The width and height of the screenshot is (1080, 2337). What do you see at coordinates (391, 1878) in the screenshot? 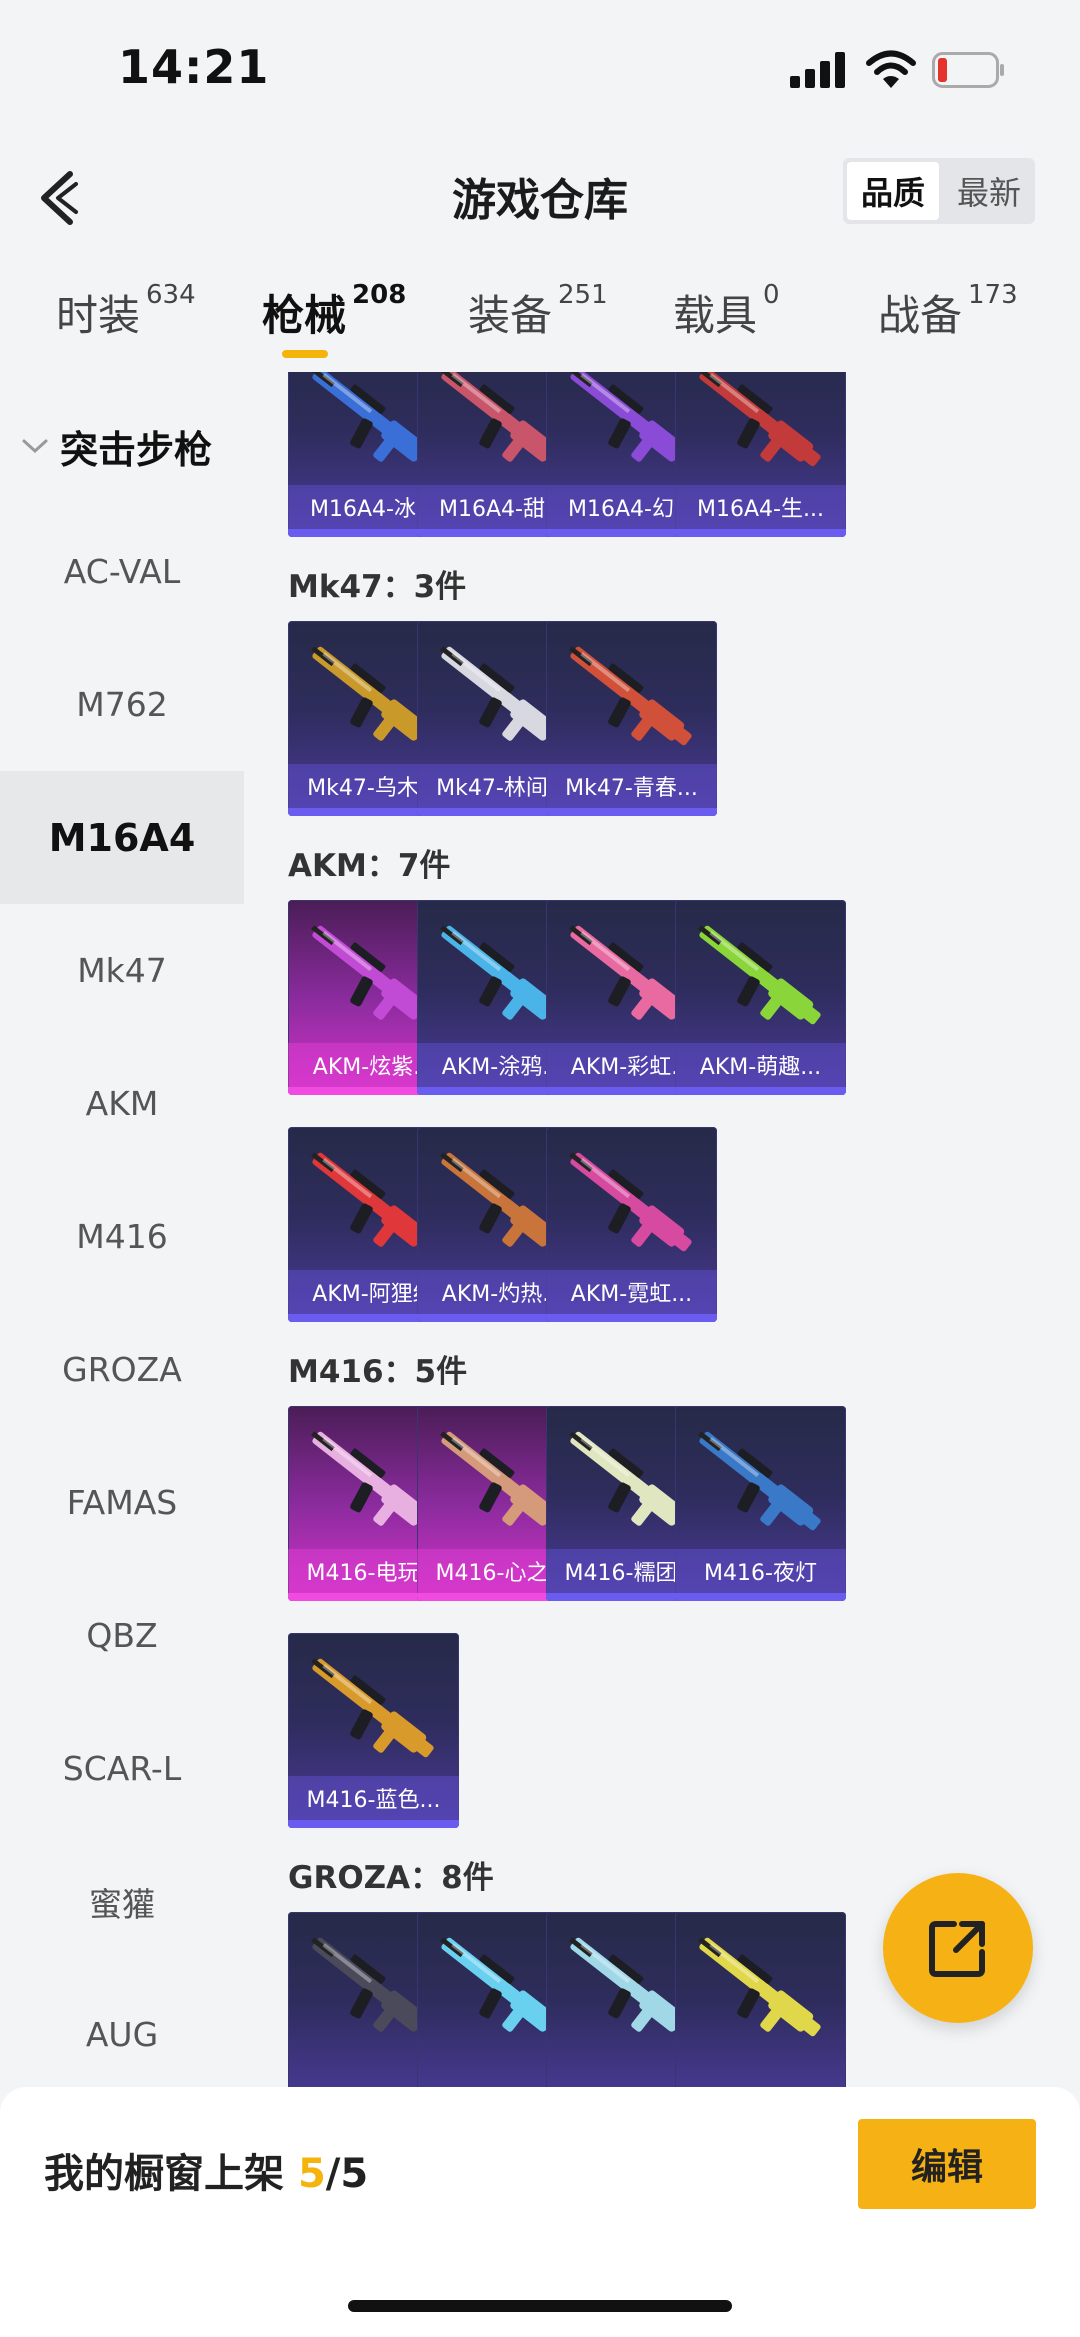
I see `section-title: GROZA：8件` at bounding box center [391, 1878].